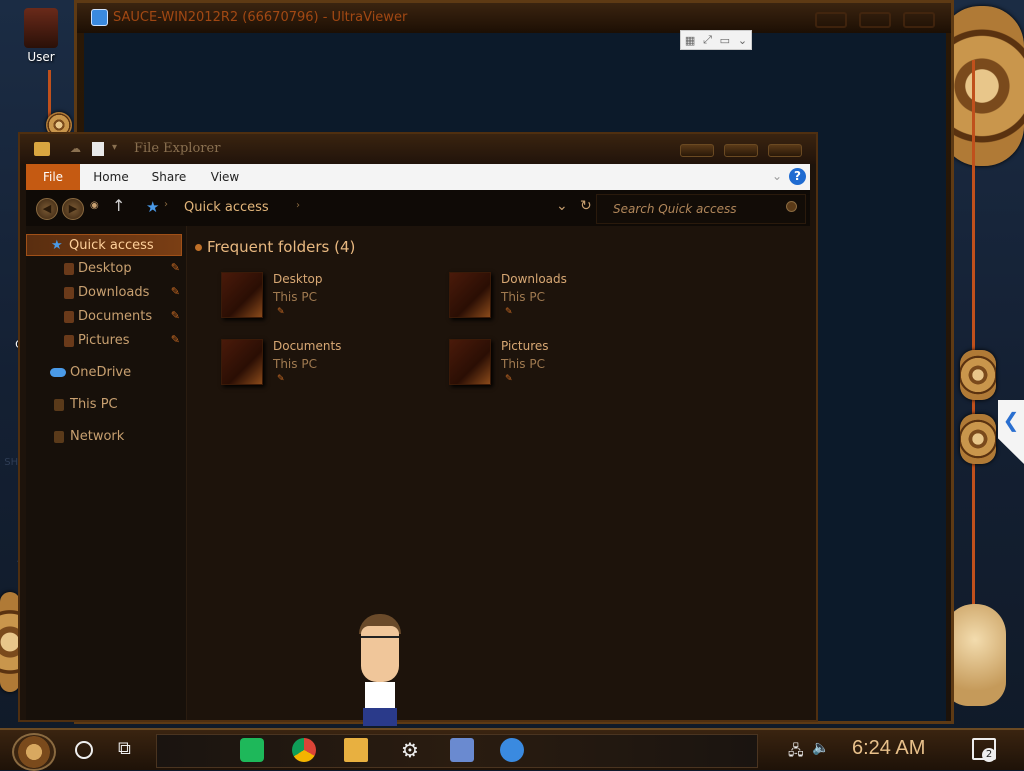 Image resolution: width=1024 pixels, height=771 pixels. Describe the element at coordinates (77, 149) in the screenshot. I see `properties-icon: ☁` at that location.